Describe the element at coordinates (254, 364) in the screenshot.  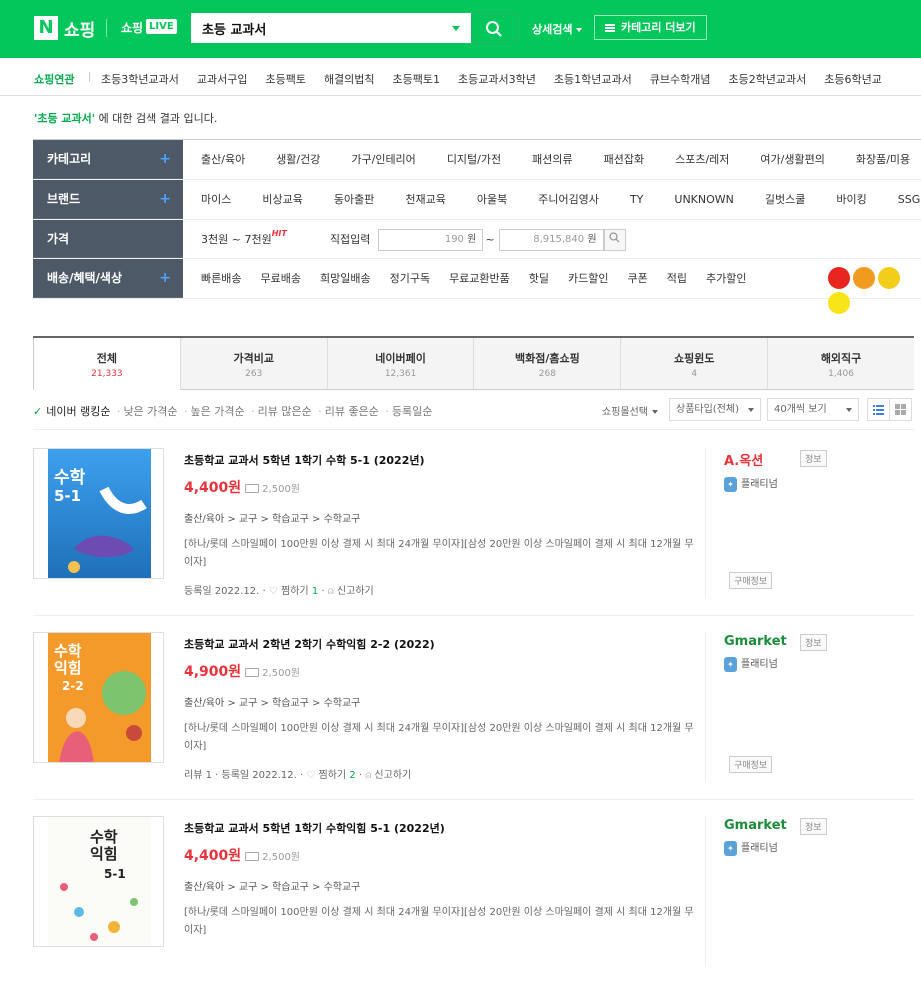
I see `tab-price-compare: 가격비교 263` at that location.